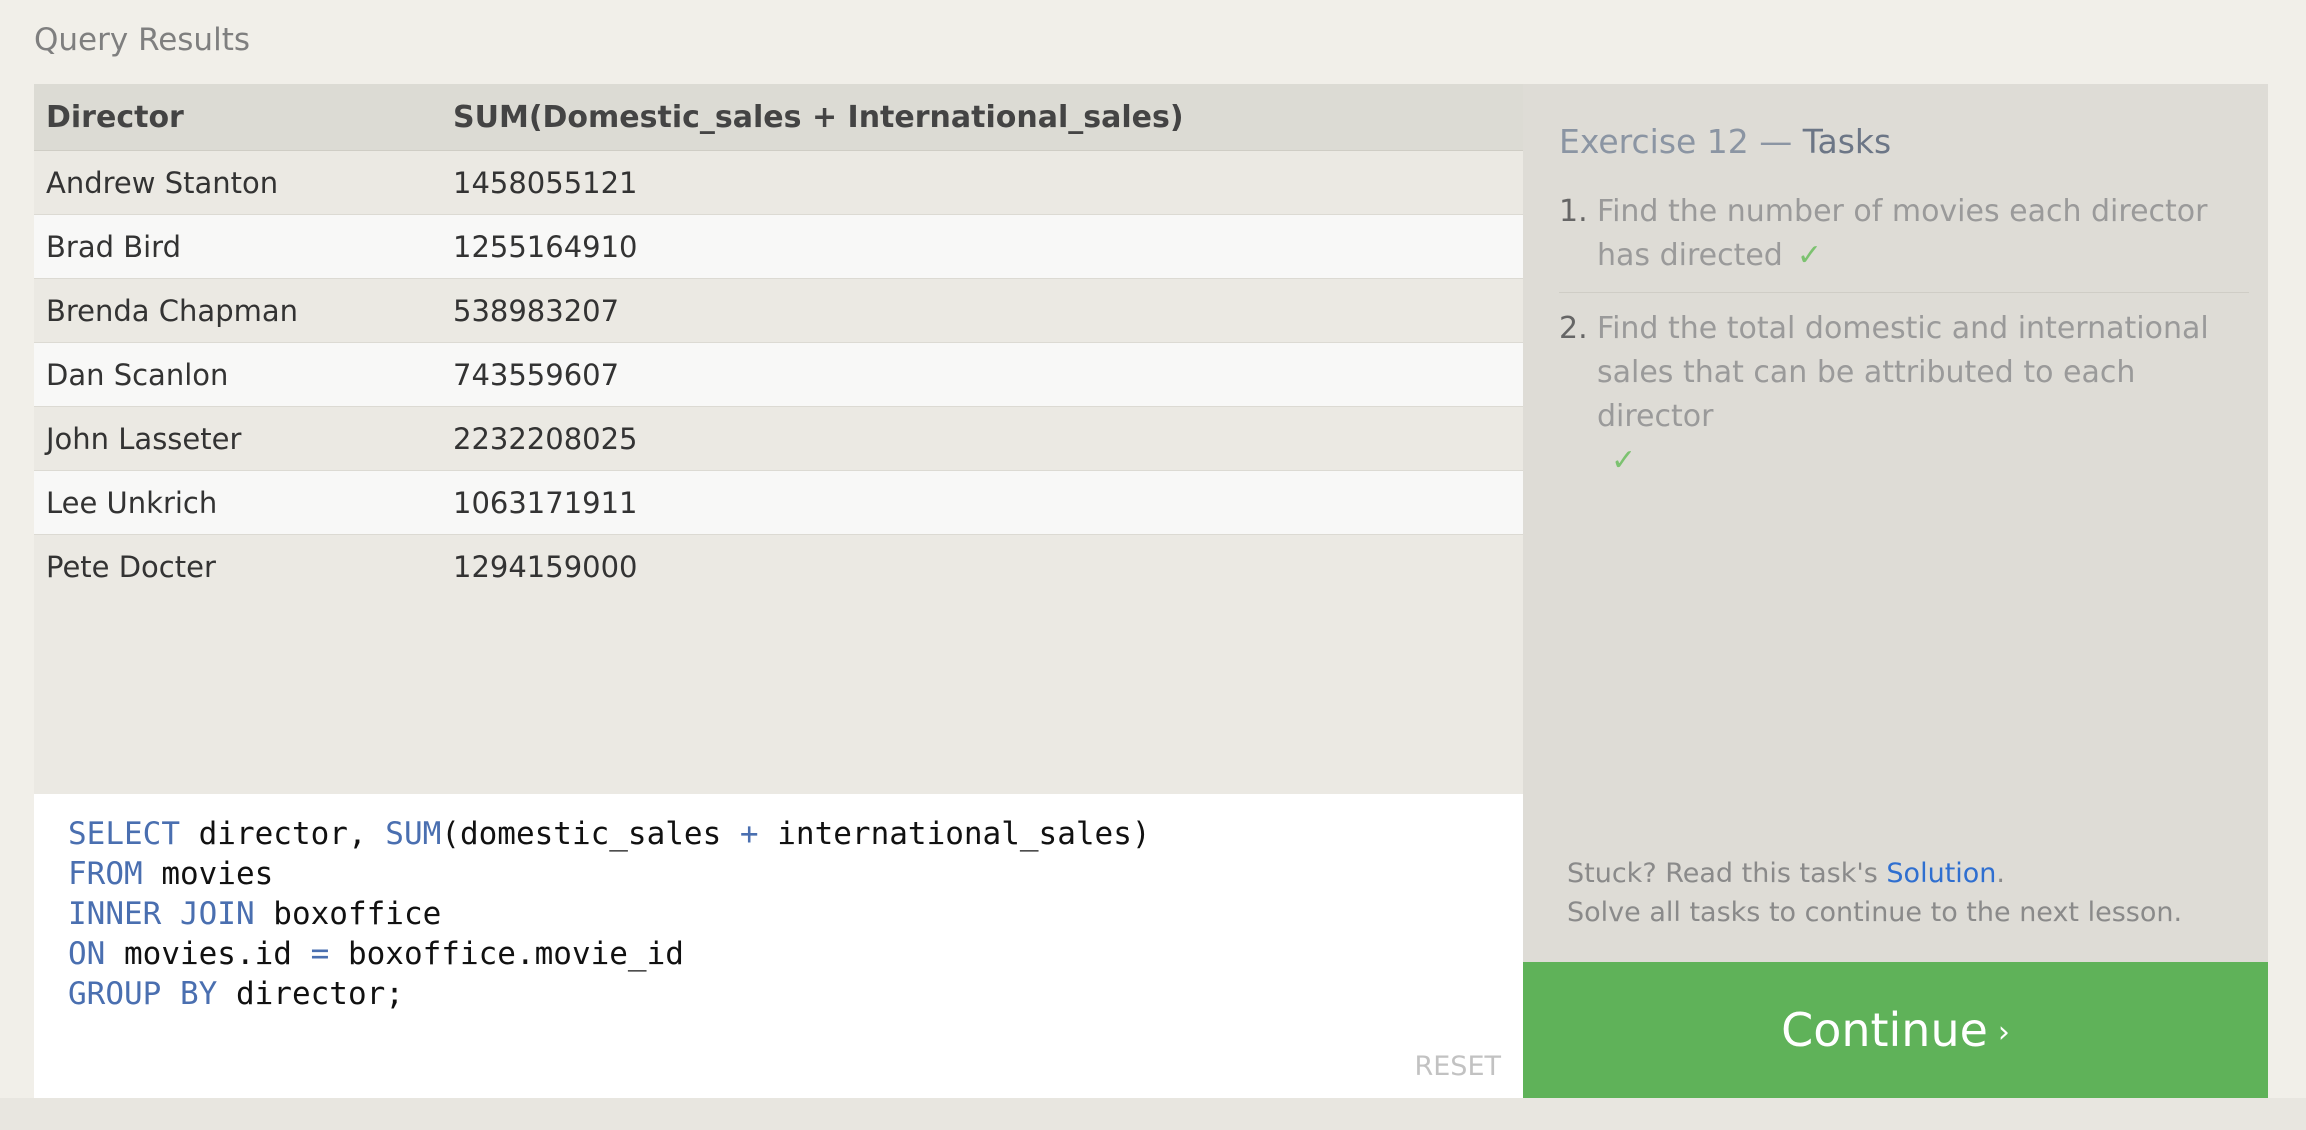 This screenshot has height=1130, width=2306. What do you see at coordinates (237, 566) in the screenshot?
I see `cell-director: Pete Docter` at bounding box center [237, 566].